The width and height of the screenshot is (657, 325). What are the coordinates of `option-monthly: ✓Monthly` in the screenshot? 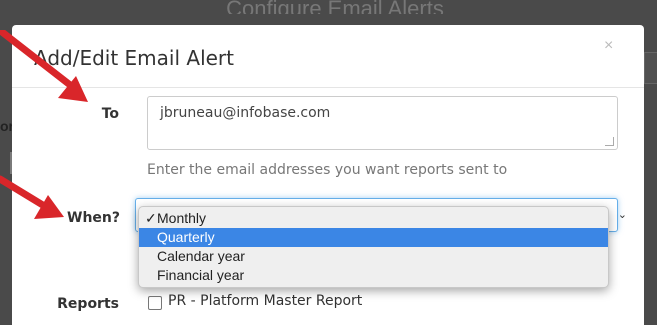 It's located at (373, 218).